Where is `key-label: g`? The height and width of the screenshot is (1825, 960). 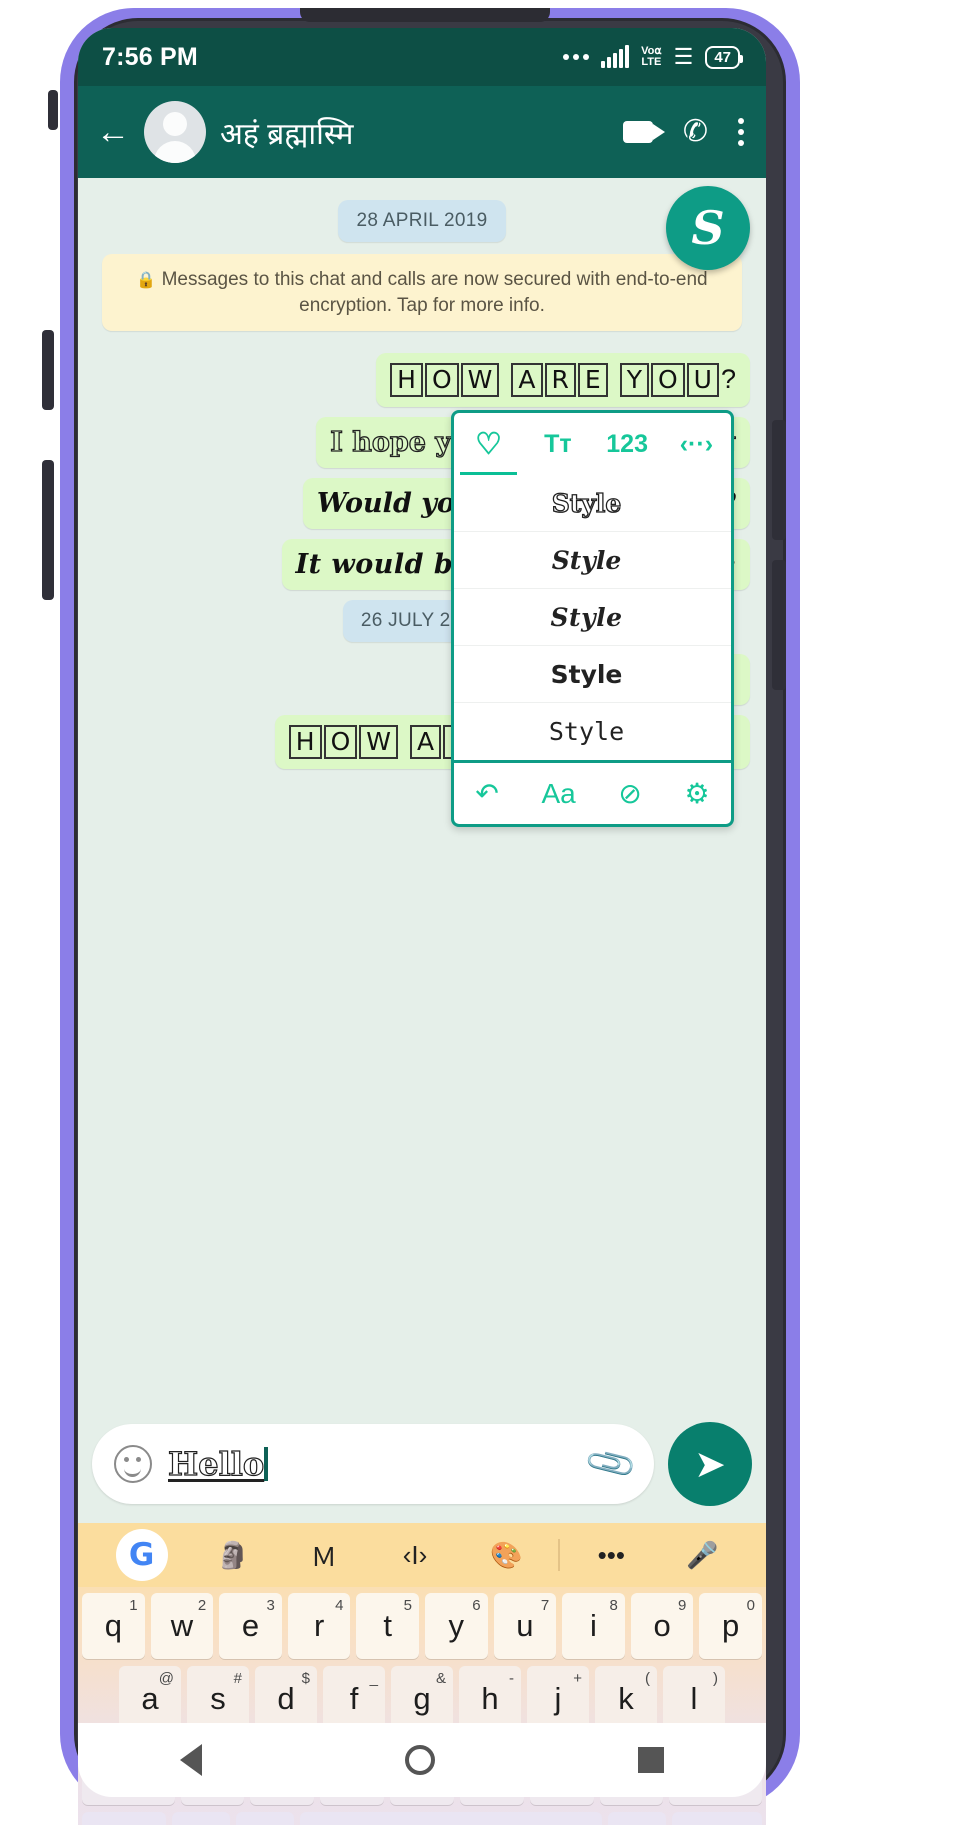 key-label: g is located at coordinates (422, 1698).